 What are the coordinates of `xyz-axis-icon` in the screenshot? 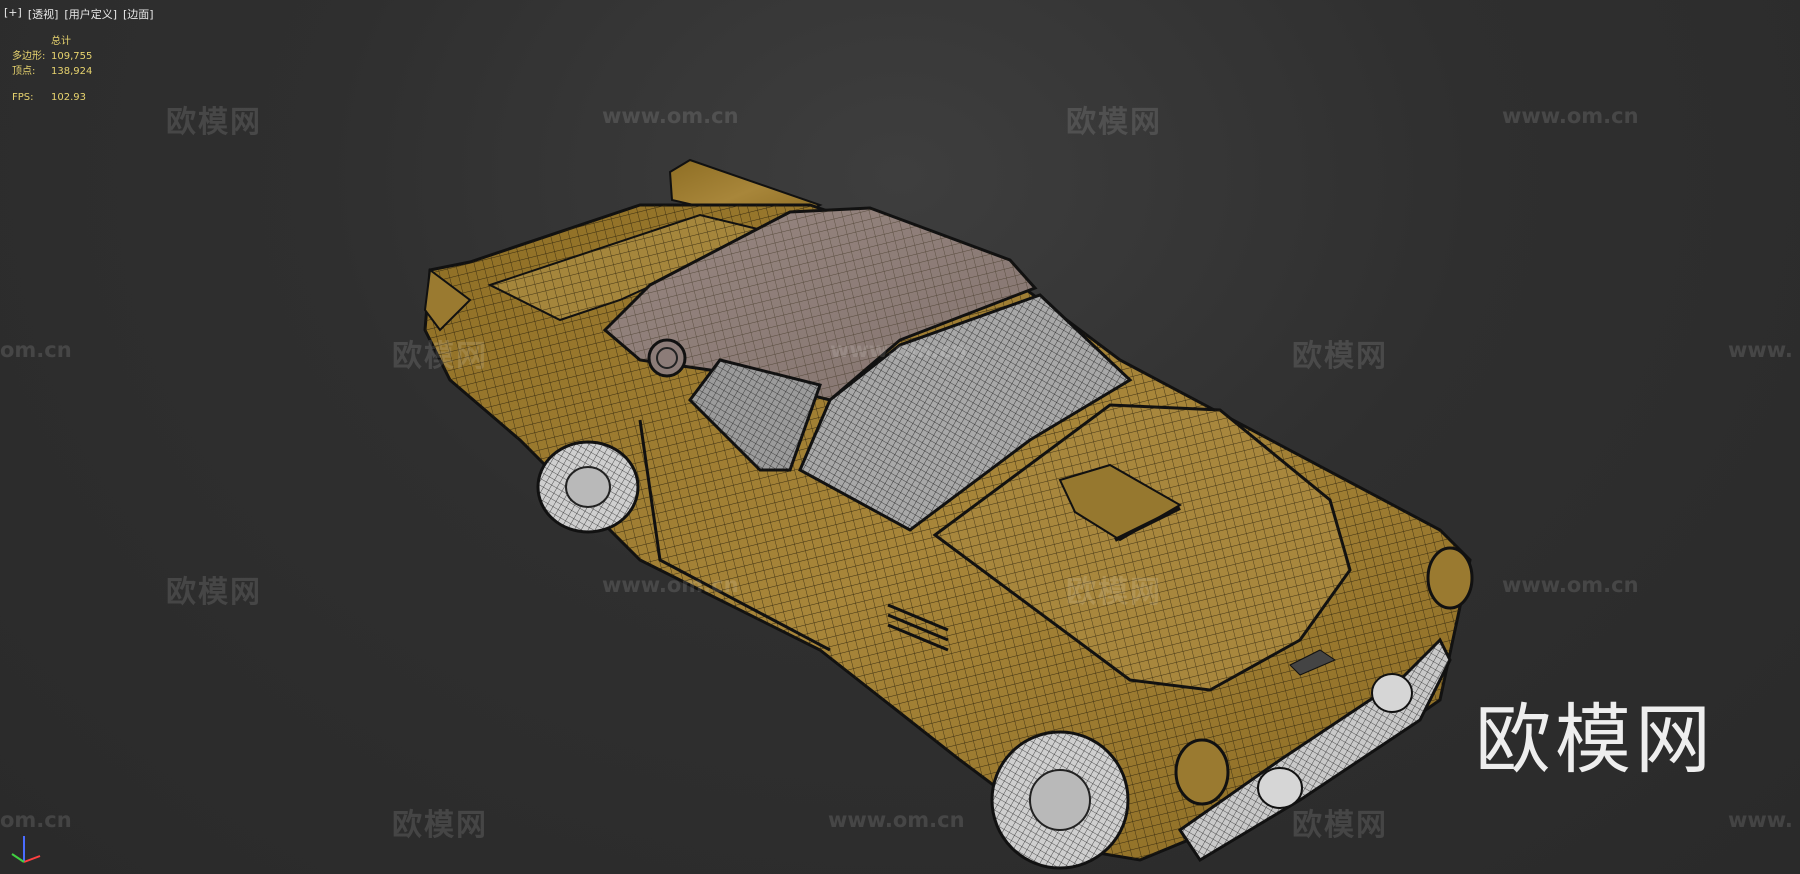 It's located at (26, 849).